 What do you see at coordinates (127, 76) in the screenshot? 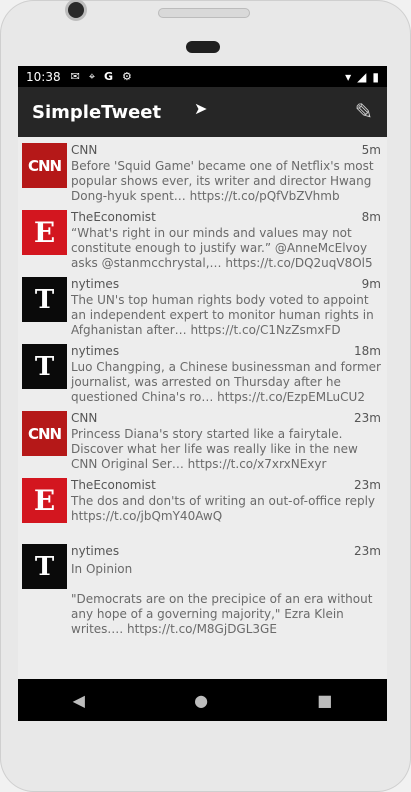
I see `settings-icon: ⚙` at bounding box center [127, 76].